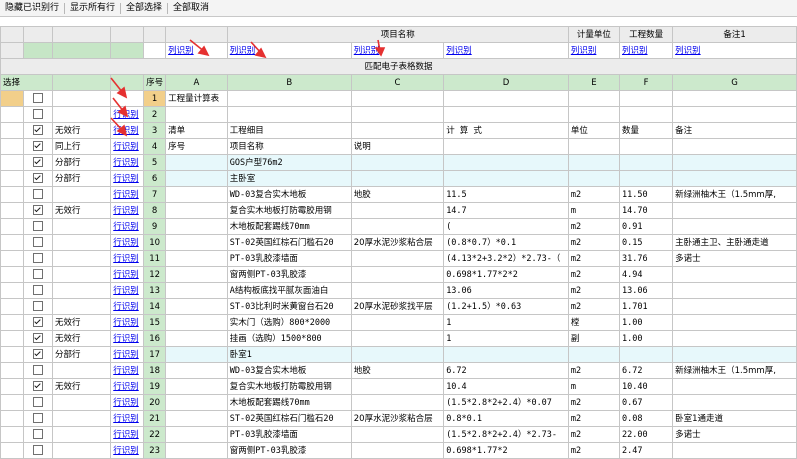 This screenshot has width=797, height=459. Describe the element at coordinates (506, 450) in the screenshot. I see `cell-d: 0.698*1.77*2` at that location.